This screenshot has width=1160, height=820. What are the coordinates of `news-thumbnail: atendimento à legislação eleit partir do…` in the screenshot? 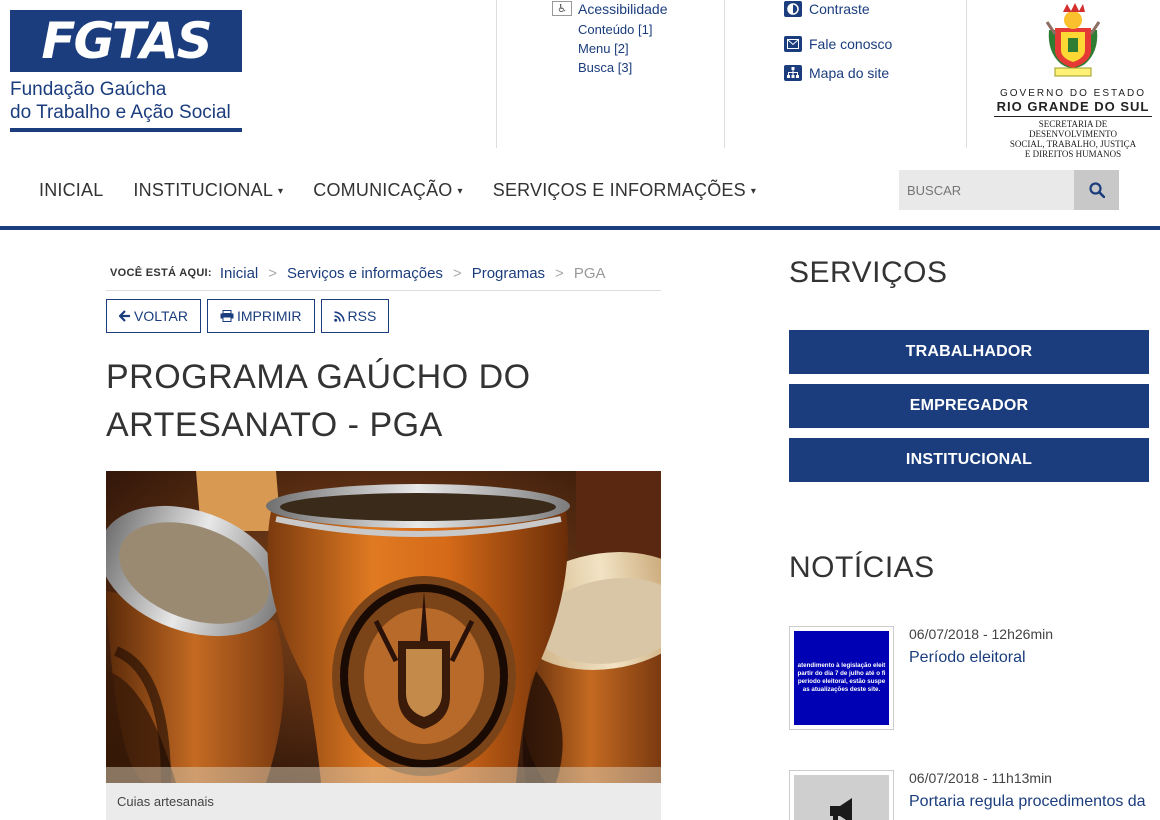 It's located at (841, 678).